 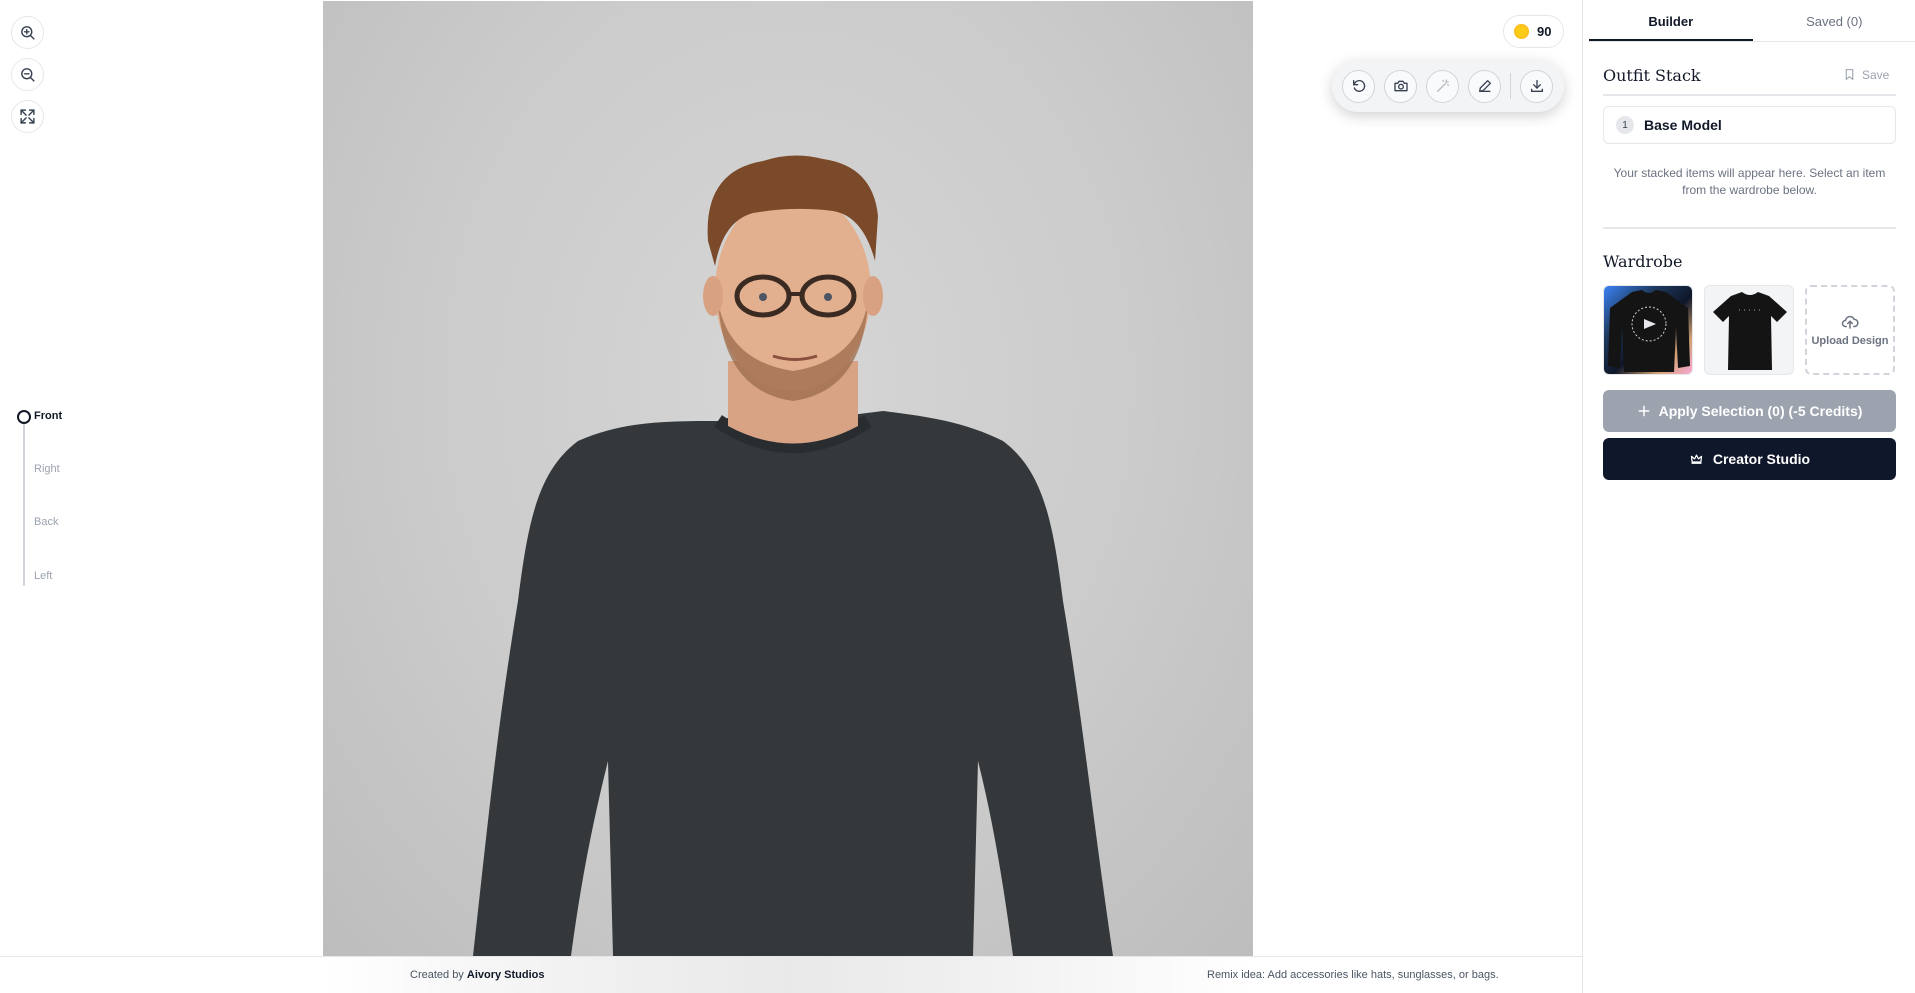 I want to click on creator-studio-button: Creator Studio, so click(x=1749, y=459).